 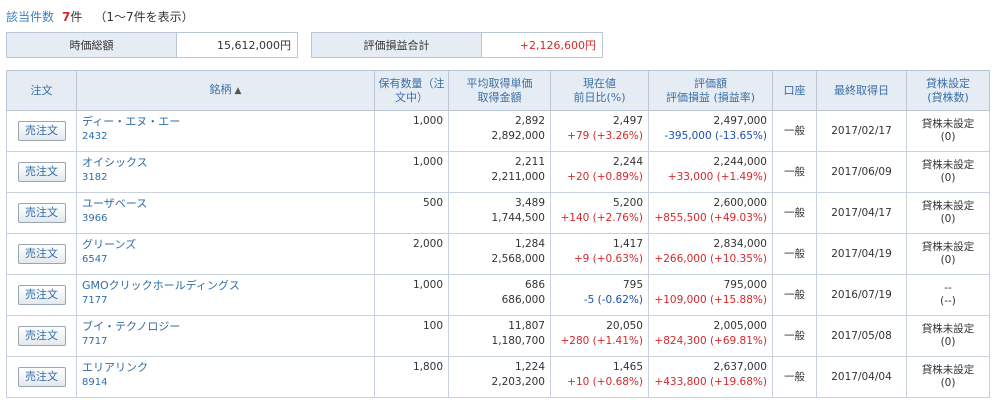 What do you see at coordinates (710, 97) in the screenshot?
I see `header-pl-label: 評価損益 (損益率)` at bounding box center [710, 97].